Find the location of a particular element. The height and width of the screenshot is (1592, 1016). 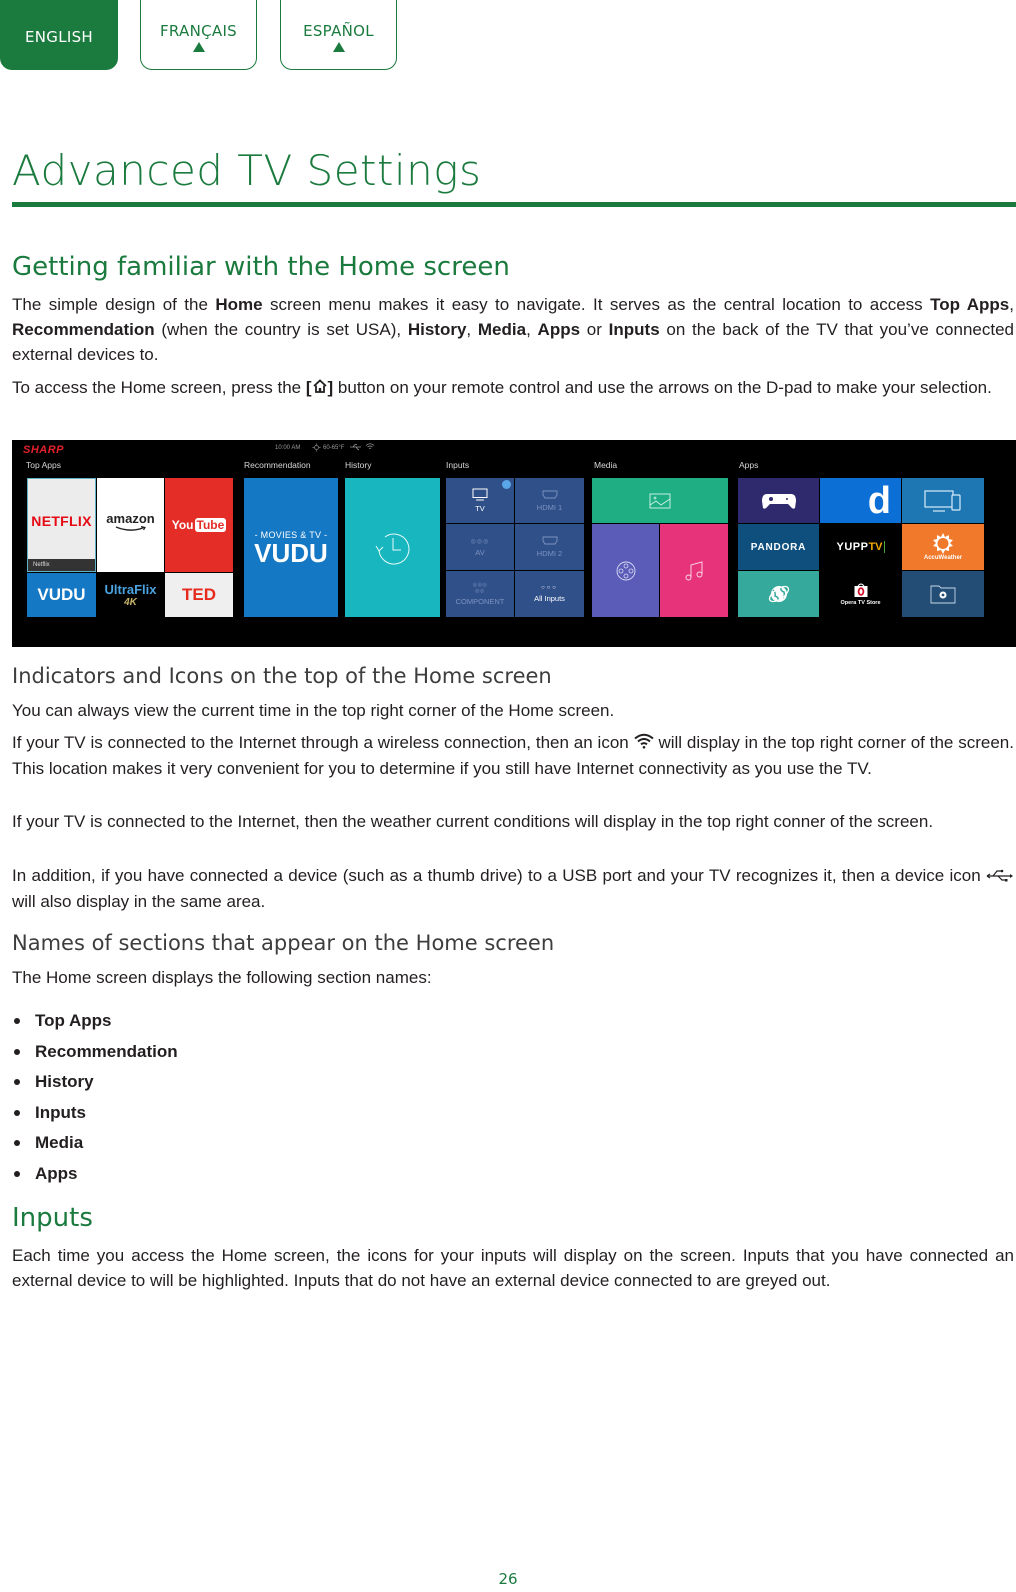

tv-section-media: Media is located at coordinates (606, 465).